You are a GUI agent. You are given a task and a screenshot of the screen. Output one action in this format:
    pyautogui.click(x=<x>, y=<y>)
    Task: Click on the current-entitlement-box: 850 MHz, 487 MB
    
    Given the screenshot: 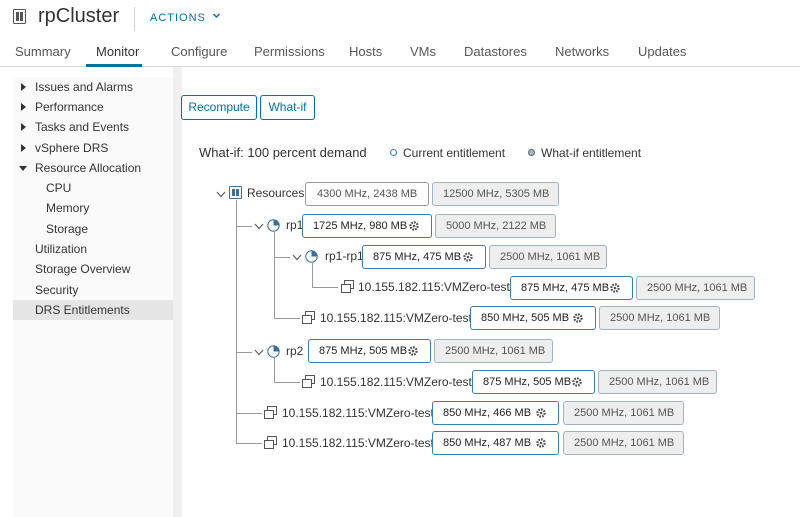 What is the action you would take?
    pyautogui.click(x=495, y=443)
    